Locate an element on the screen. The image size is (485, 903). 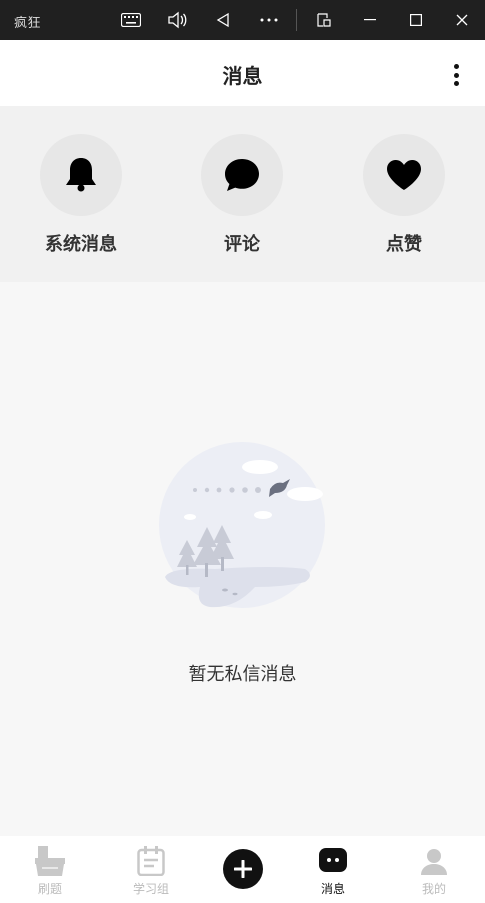
profile-icon is located at coordinates (434, 861).